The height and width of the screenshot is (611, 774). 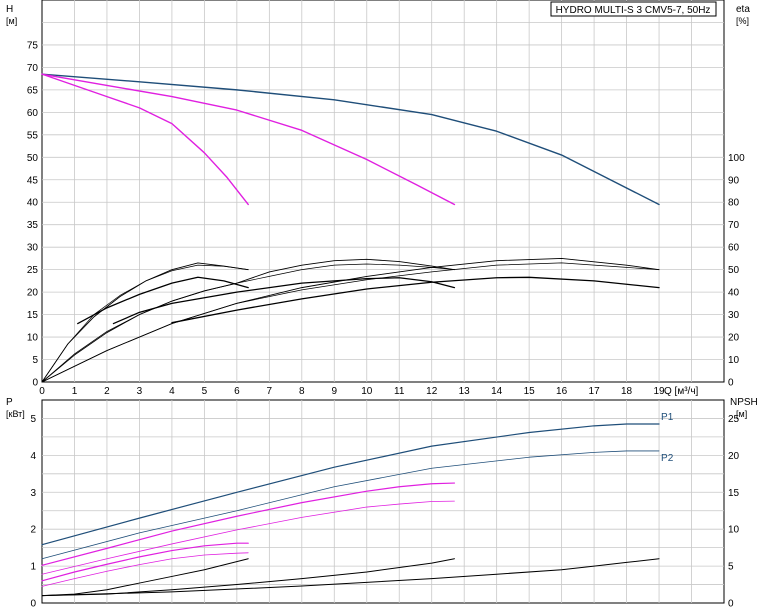 What do you see at coordinates (33, 270) in the screenshot?
I see `top-left-tick-label: 25` at bounding box center [33, 270].